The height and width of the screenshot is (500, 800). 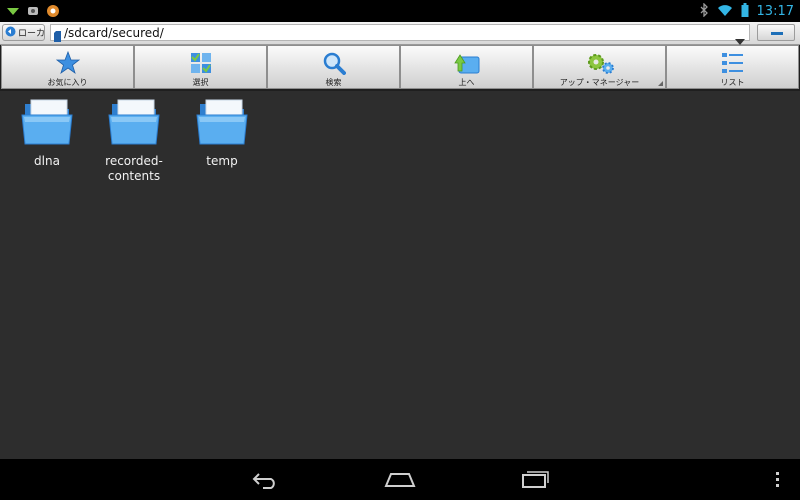 I want to click on list-icon, so click(x=733, y=63).